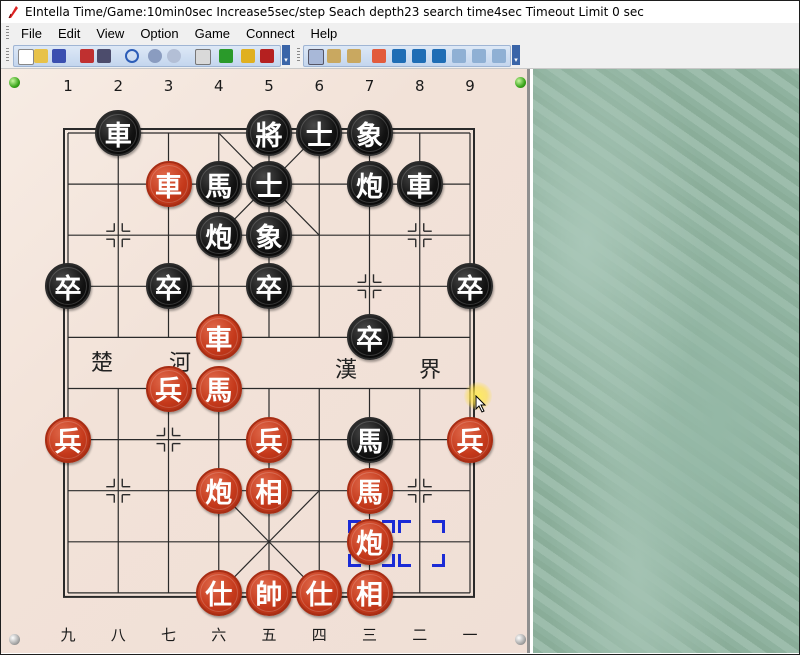 The image size is (800, 655). Describe the element at coordinates (174, 56) in the screenshot. I see `refresh-icon` at that location.